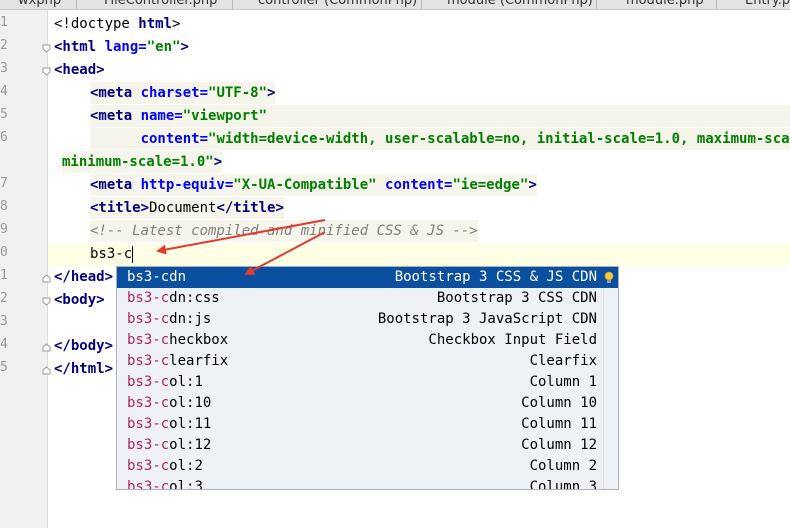  I want to click on line-number: 9, so click(4, 229).